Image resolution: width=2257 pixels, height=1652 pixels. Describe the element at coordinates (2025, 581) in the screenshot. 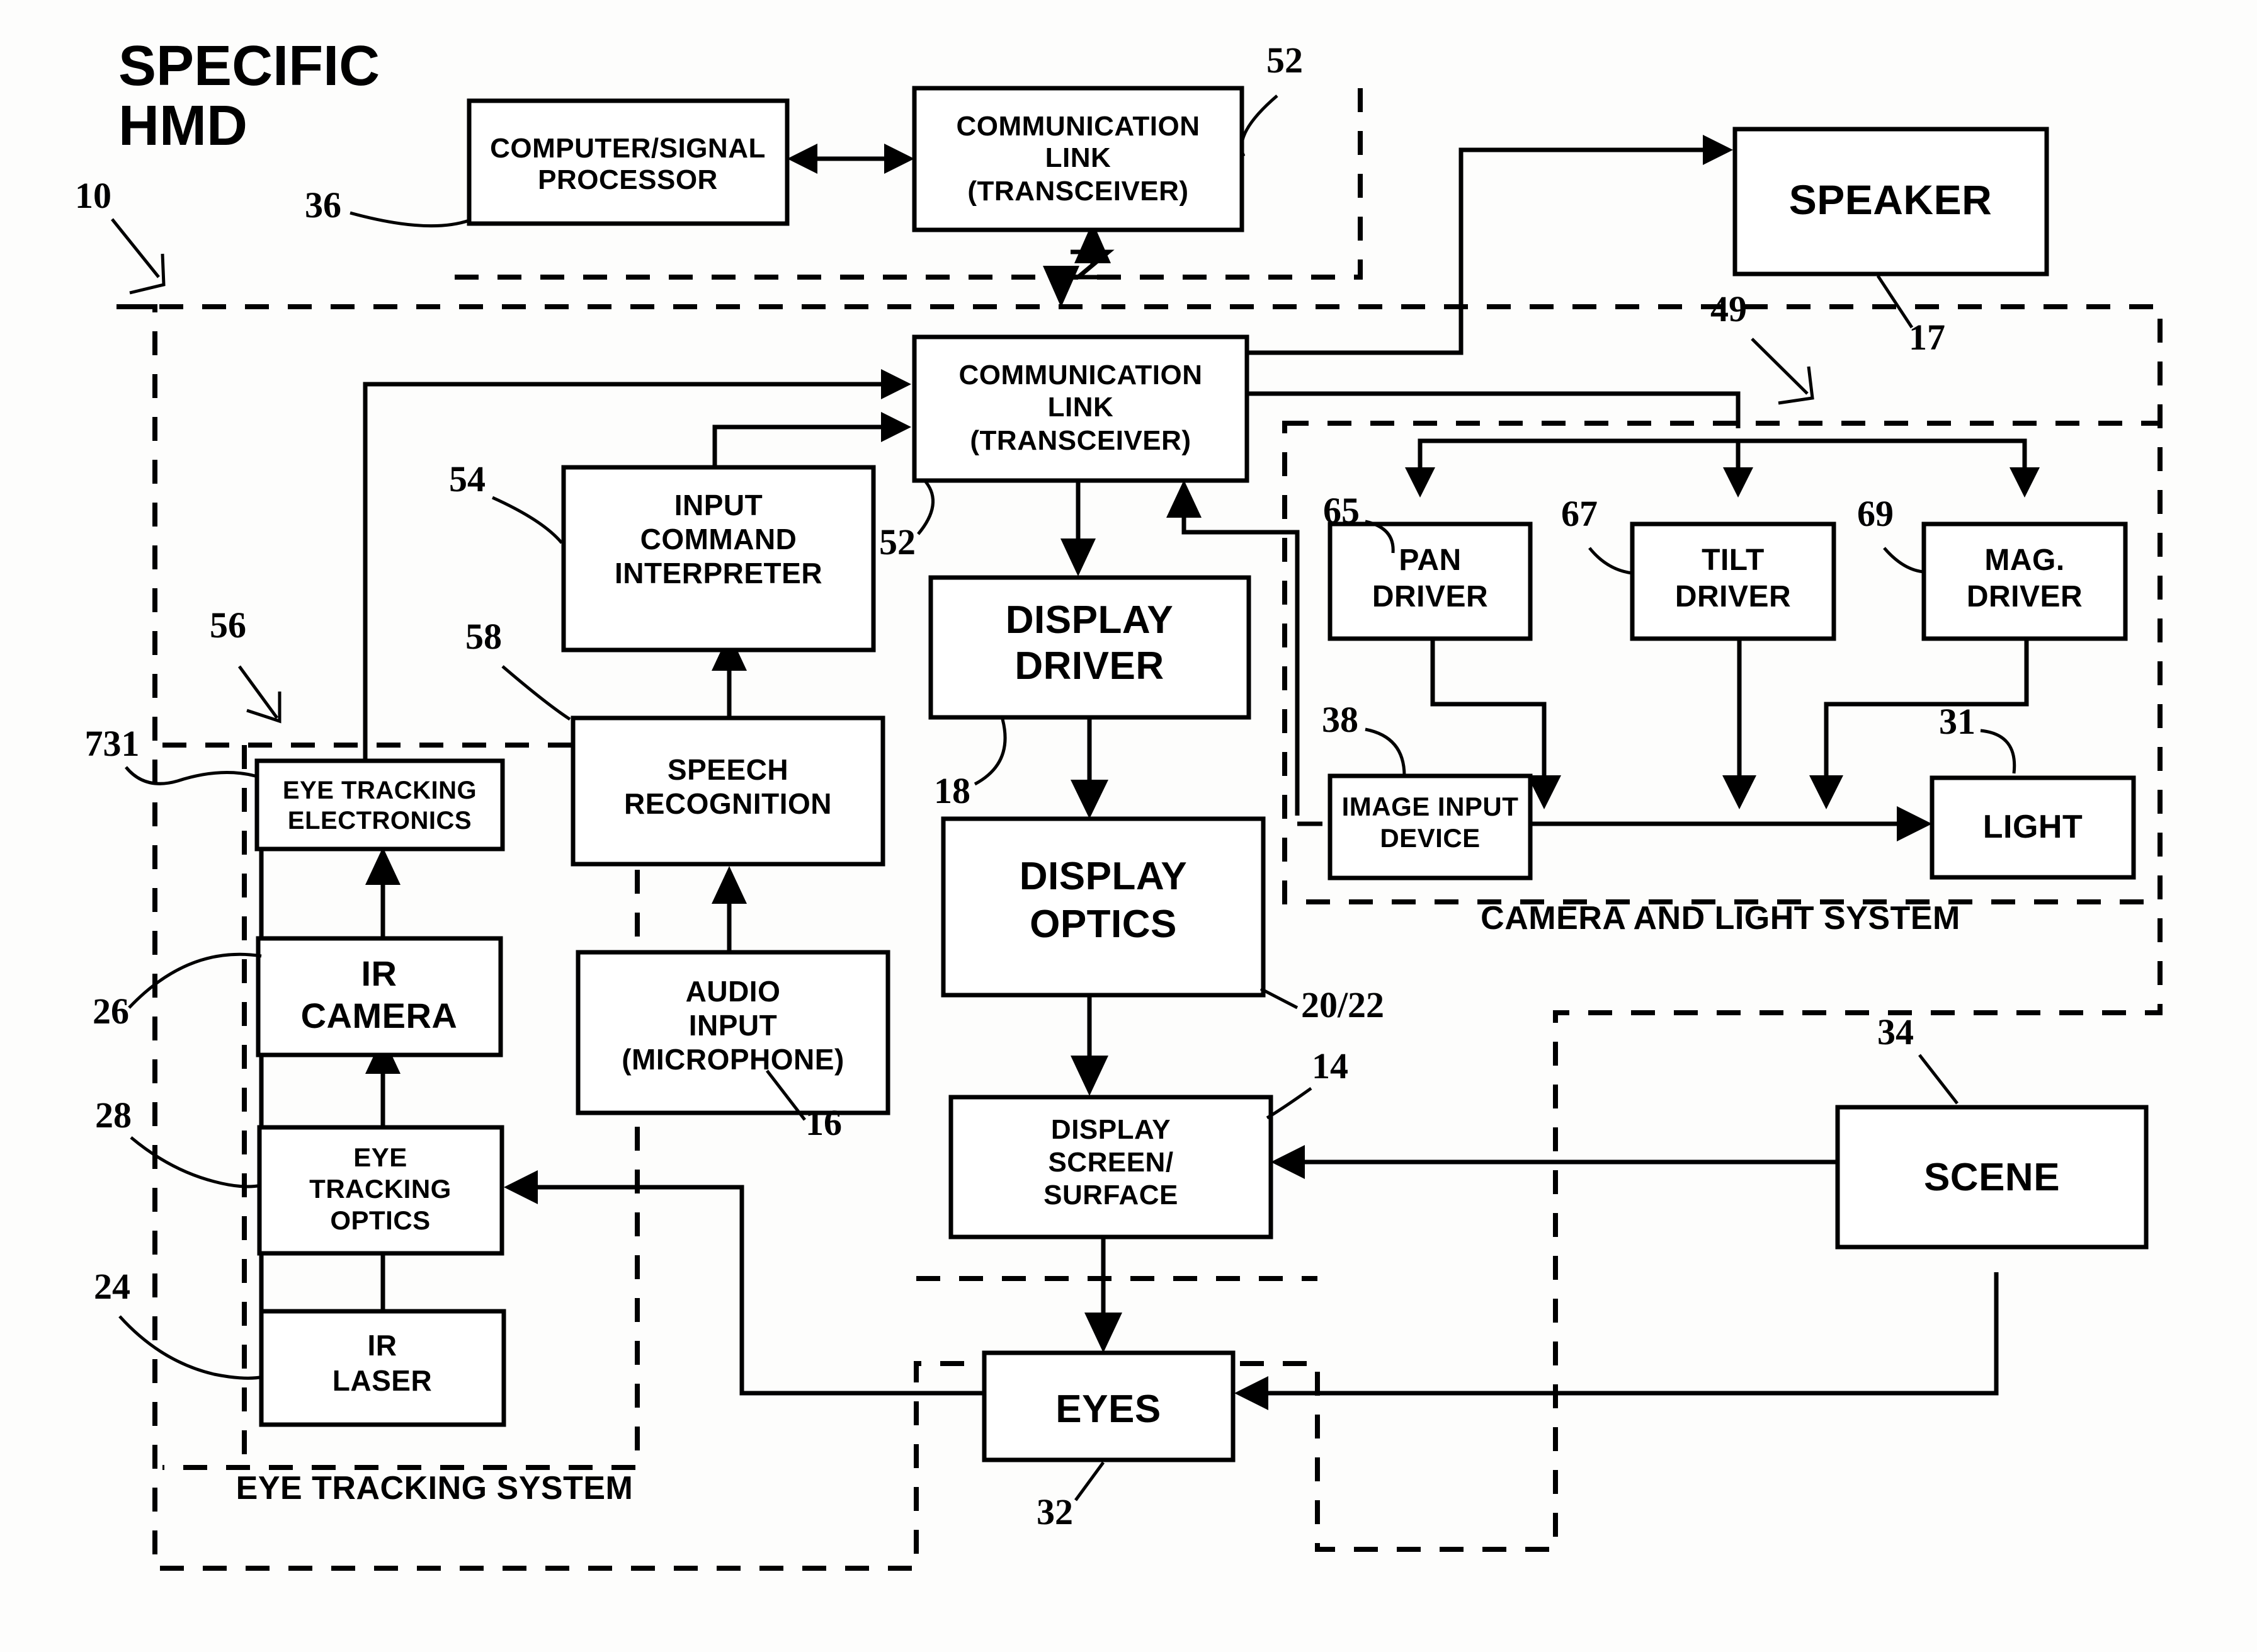

I see `box-mag-driver: MAG. DRIVER` at that location.